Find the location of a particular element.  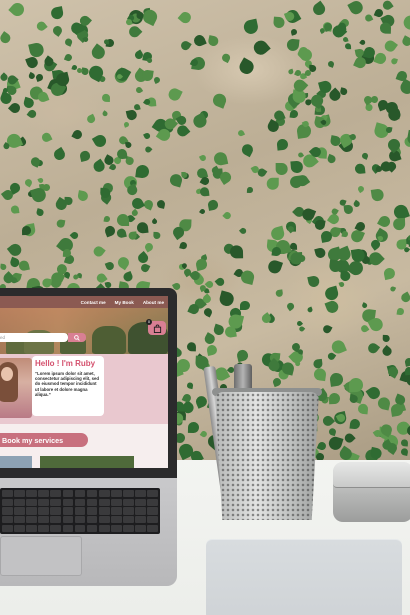

mesh-pencil-holder is located at coordinates (267, 456).